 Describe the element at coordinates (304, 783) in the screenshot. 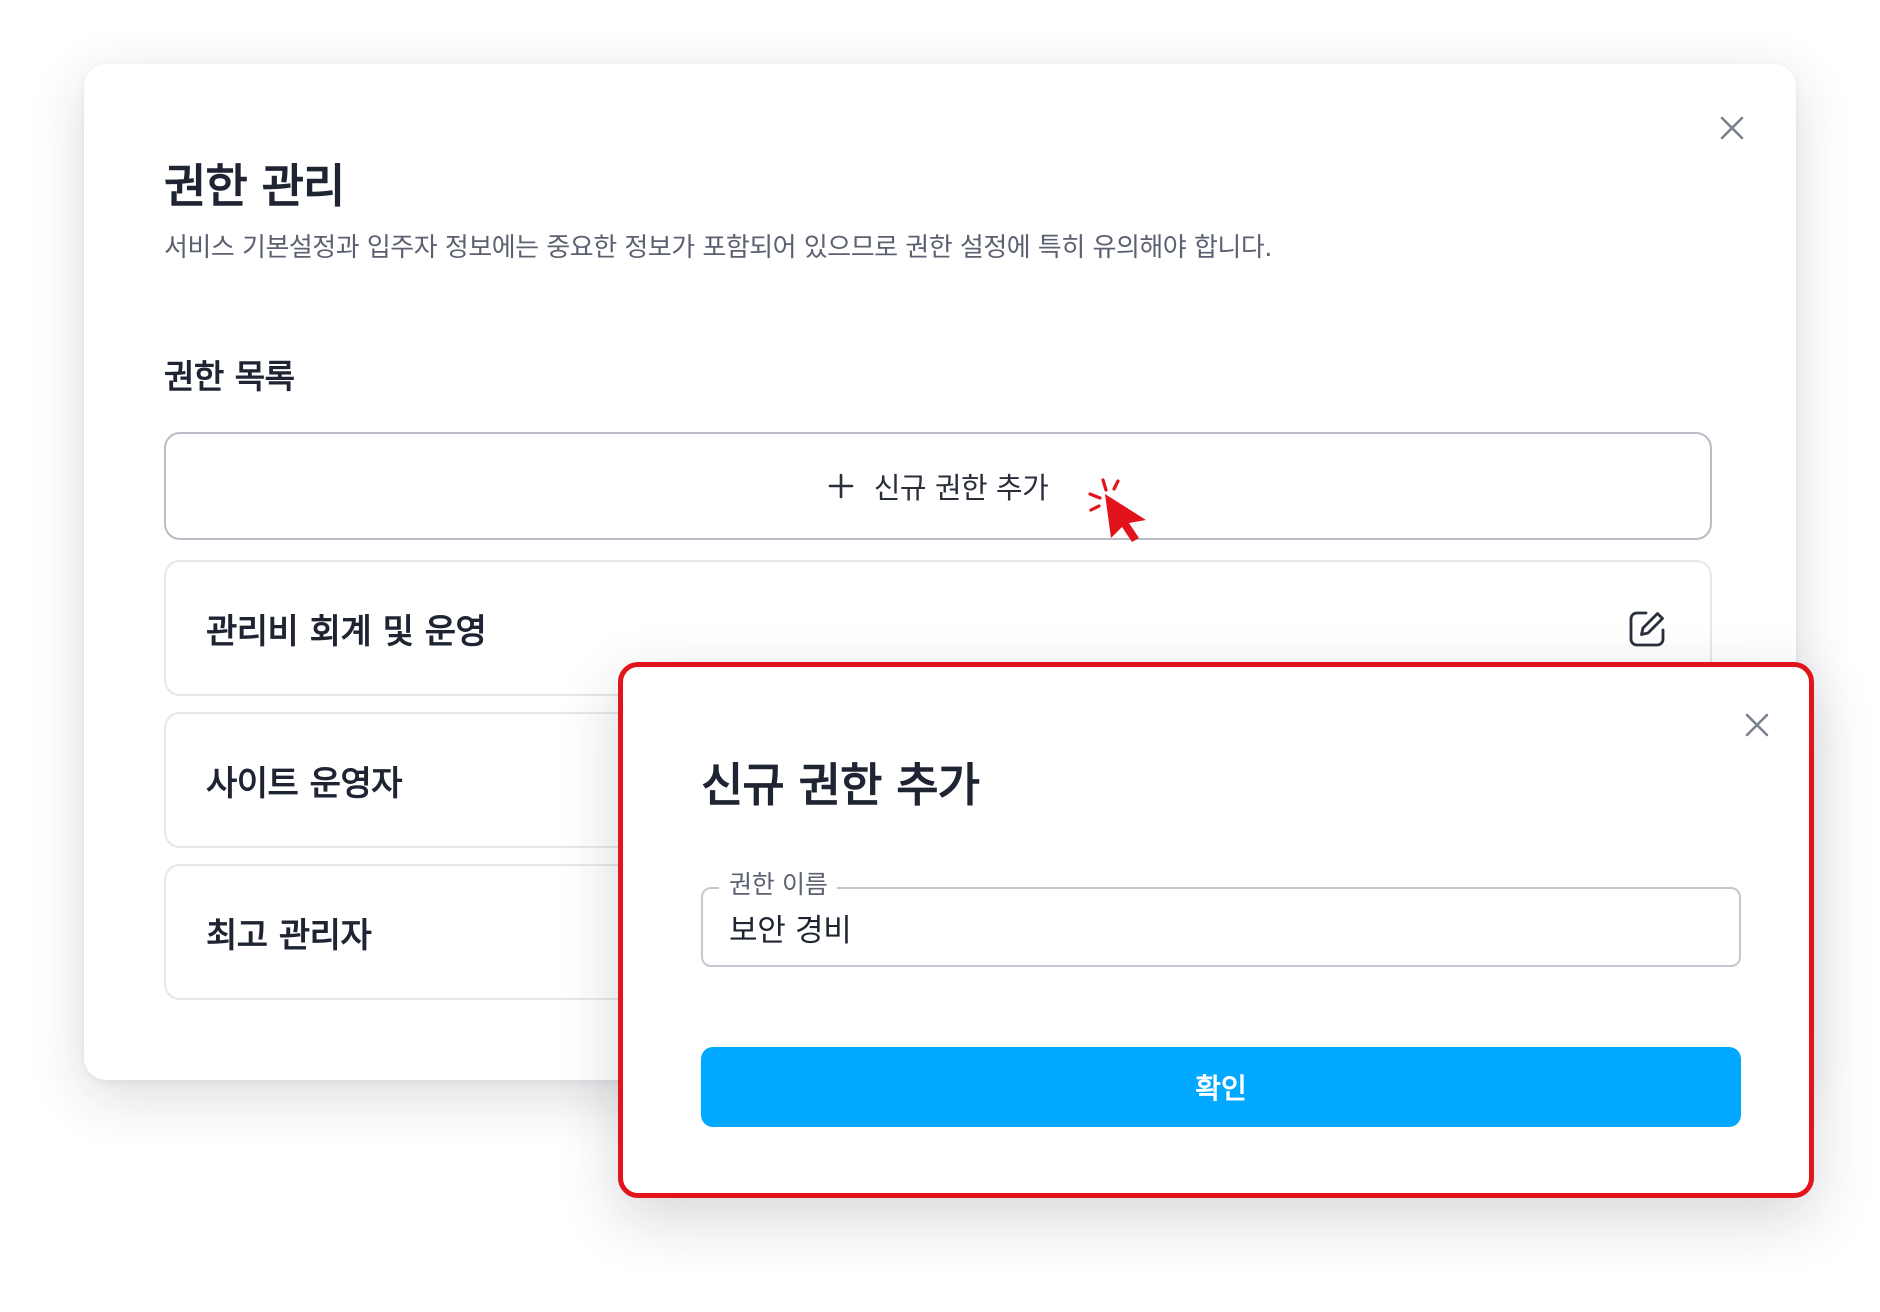

I see `role-name: 사이트 운영자` at that location.